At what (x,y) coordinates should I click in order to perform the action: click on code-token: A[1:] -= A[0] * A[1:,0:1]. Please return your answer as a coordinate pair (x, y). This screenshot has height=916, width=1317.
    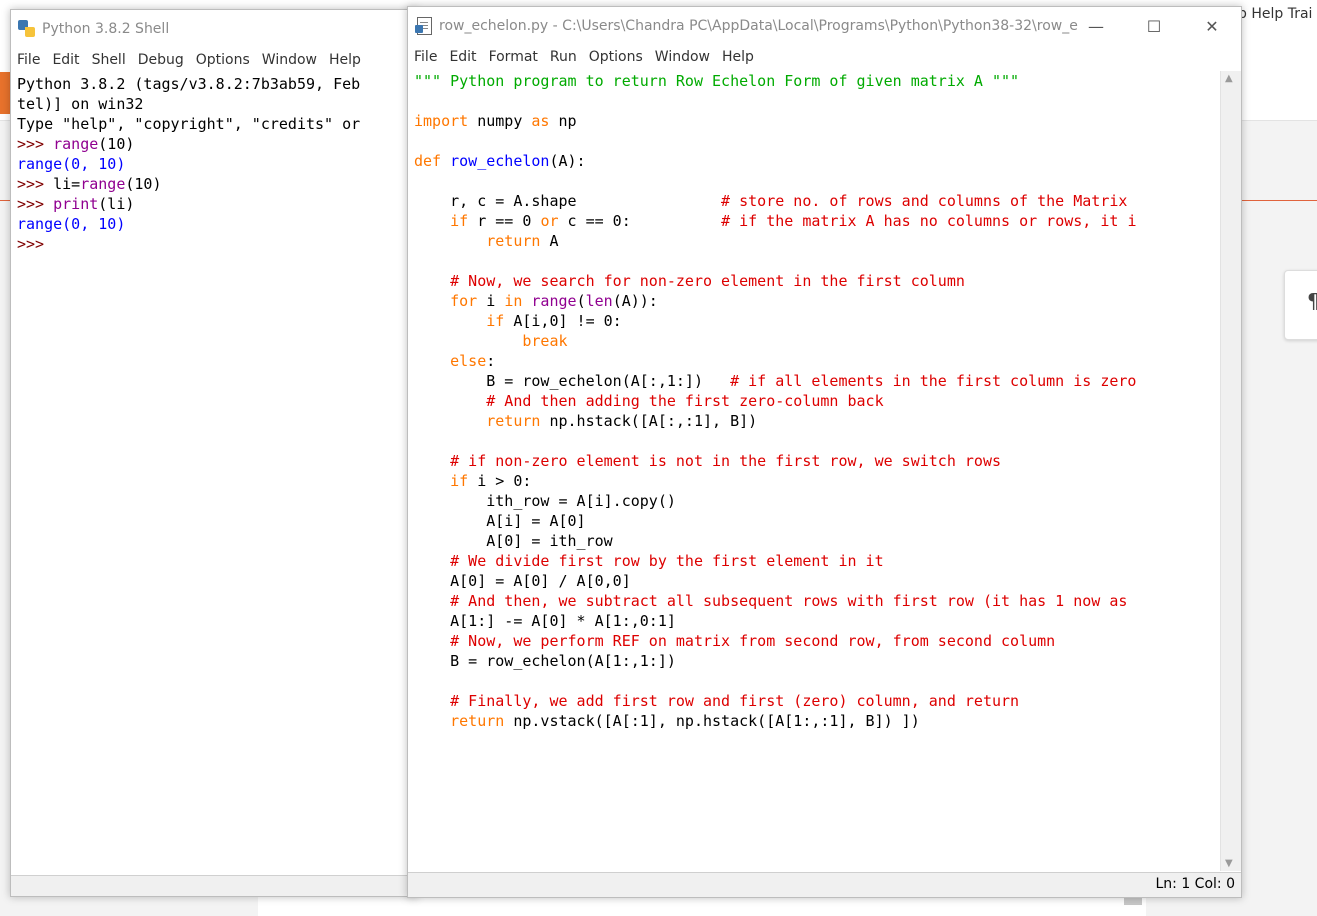
    Looking at the image, I should click on (545, 621).